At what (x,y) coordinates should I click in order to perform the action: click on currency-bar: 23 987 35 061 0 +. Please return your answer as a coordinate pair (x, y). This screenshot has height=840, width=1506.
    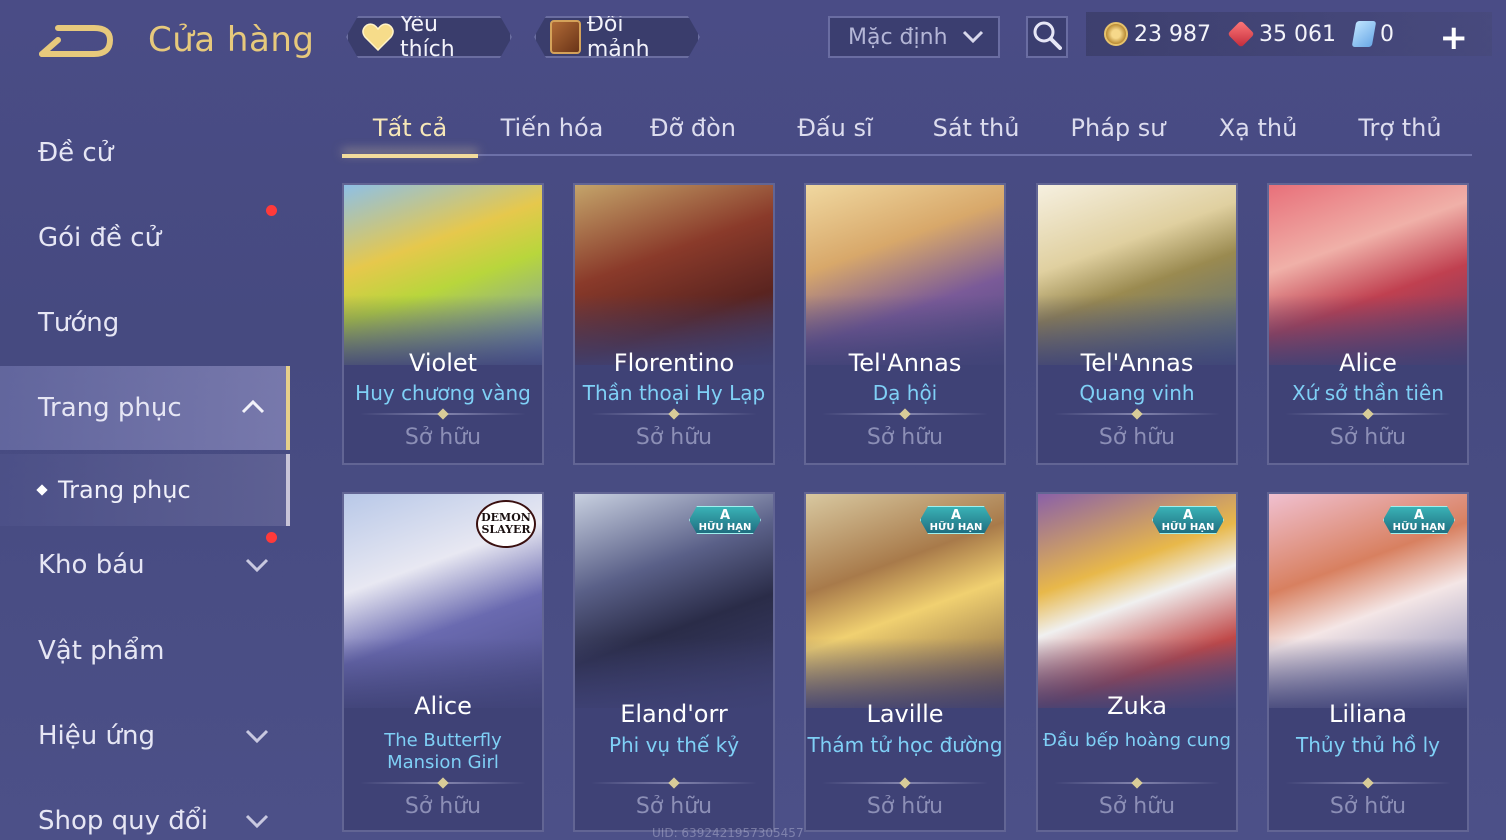
    Looking at the image, I should click on (1289, 35).